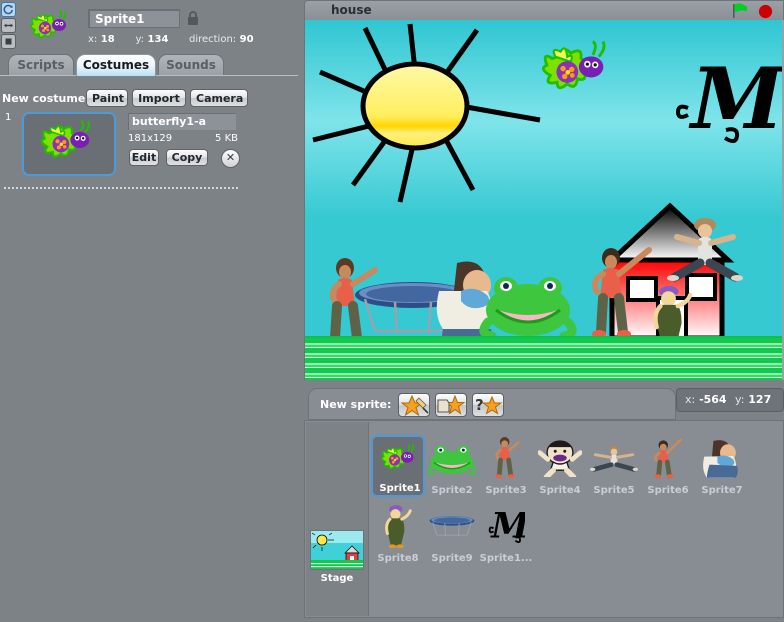 This screenshot has width=784, height=622. Describe the element at coordinates (668, 458) in the screenshot. I see `sprite-art-dancer-arm-up` at that location.